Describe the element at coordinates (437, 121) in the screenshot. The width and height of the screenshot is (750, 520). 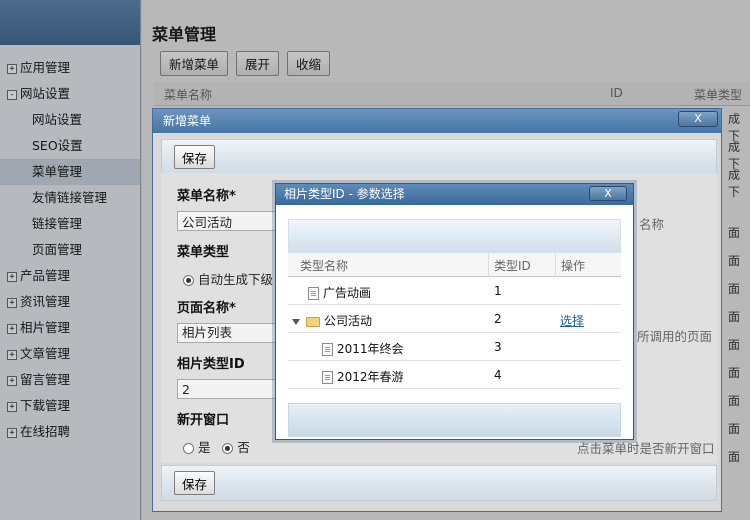
I see `dialog-title: 新增菜单` at that location.